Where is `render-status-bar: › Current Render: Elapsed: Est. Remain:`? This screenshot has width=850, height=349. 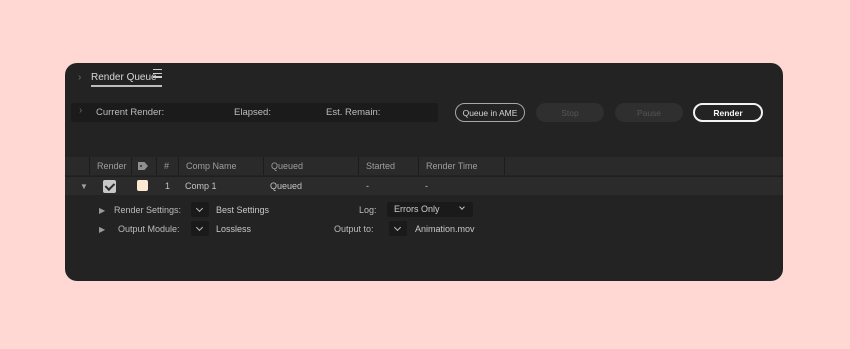 render-status-bar: › Current Render: Elapsed: Est. Remain: is located at coordinates (254, 112).